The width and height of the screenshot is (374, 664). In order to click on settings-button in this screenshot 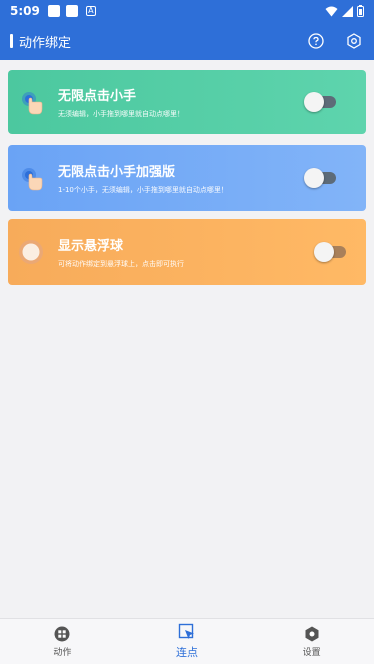, I will do `click(354, 41)`.